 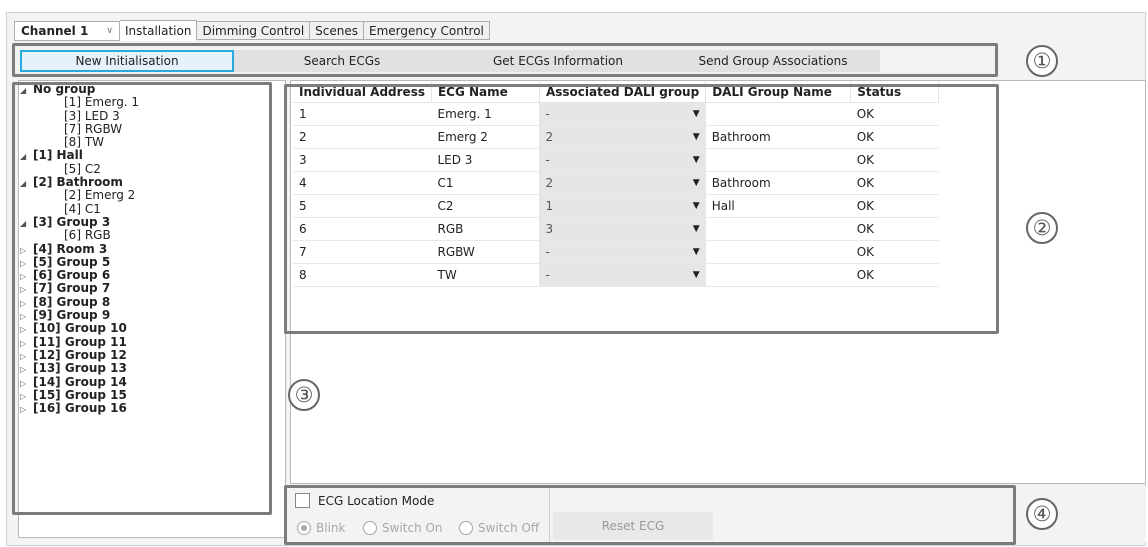 What do you see at coordinates (109, 31) in the screenshot?
I see `chevron-down-icon: ∨` at bounding box center [109, 31].